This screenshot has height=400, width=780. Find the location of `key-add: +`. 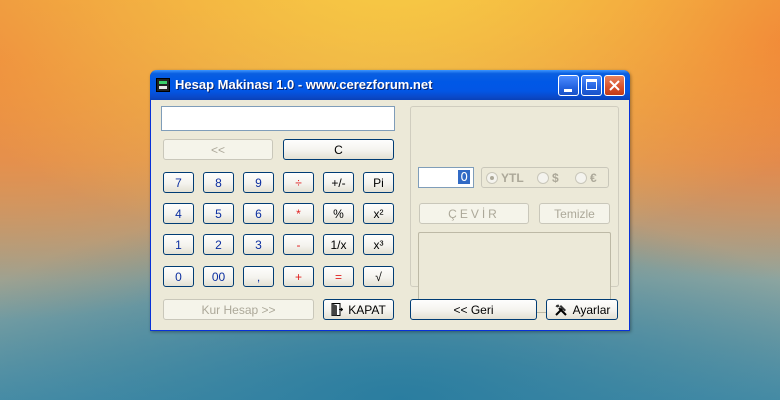

key-add: + is located at coordinates (298, 276).